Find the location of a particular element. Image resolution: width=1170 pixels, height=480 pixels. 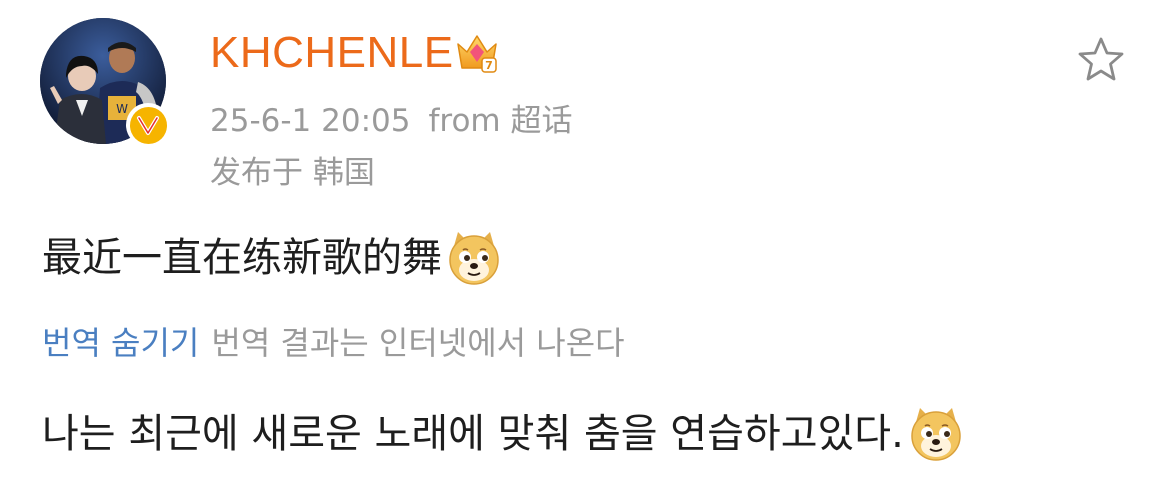

translation-note: 번역 결과는 인터넷에서 나온다 is located at coordinates (418, 343).